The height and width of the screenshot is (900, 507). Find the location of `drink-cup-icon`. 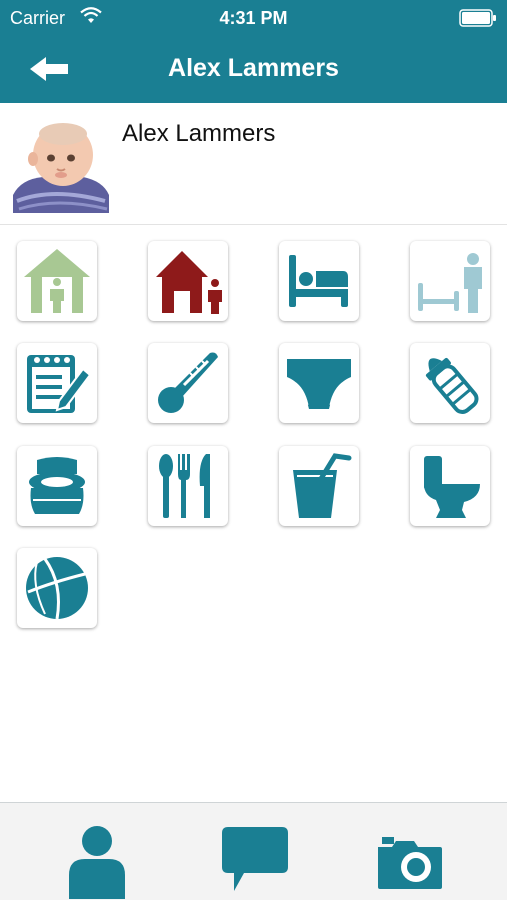

drink-cup-icon is located at coordinates (322, 485).